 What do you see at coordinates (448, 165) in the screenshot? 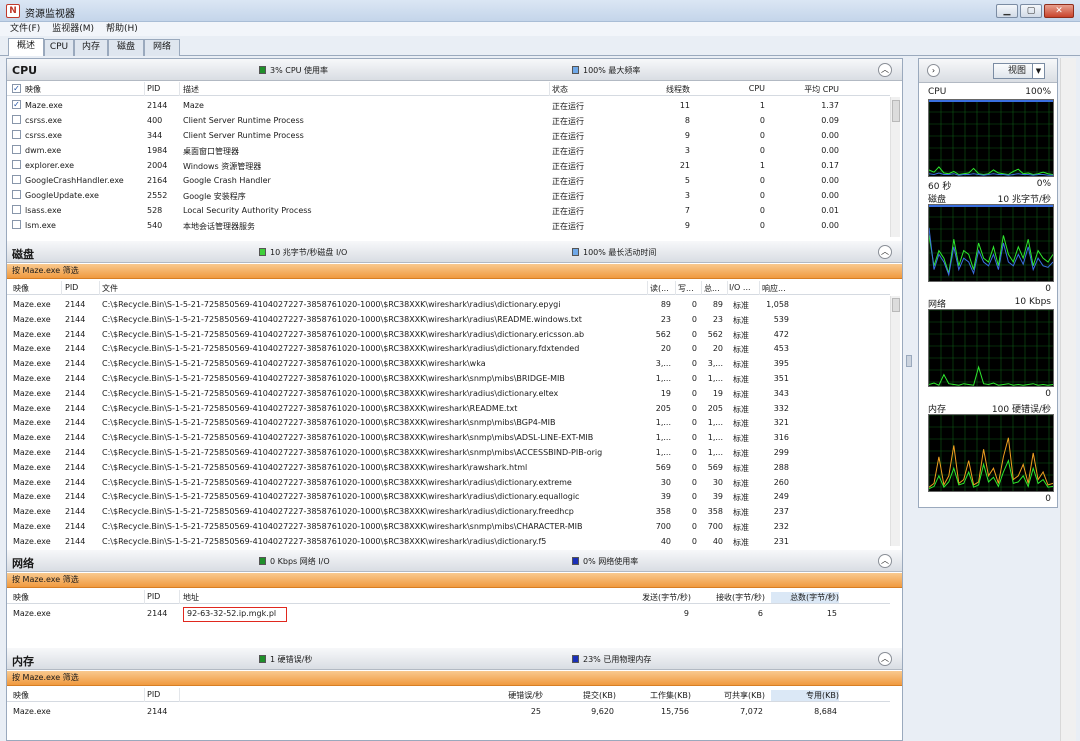
I see `table-row: explorer.exe 2004 Windows 资源管理器 正在运行 21 1 0.17` at bounding box center [448, 165].